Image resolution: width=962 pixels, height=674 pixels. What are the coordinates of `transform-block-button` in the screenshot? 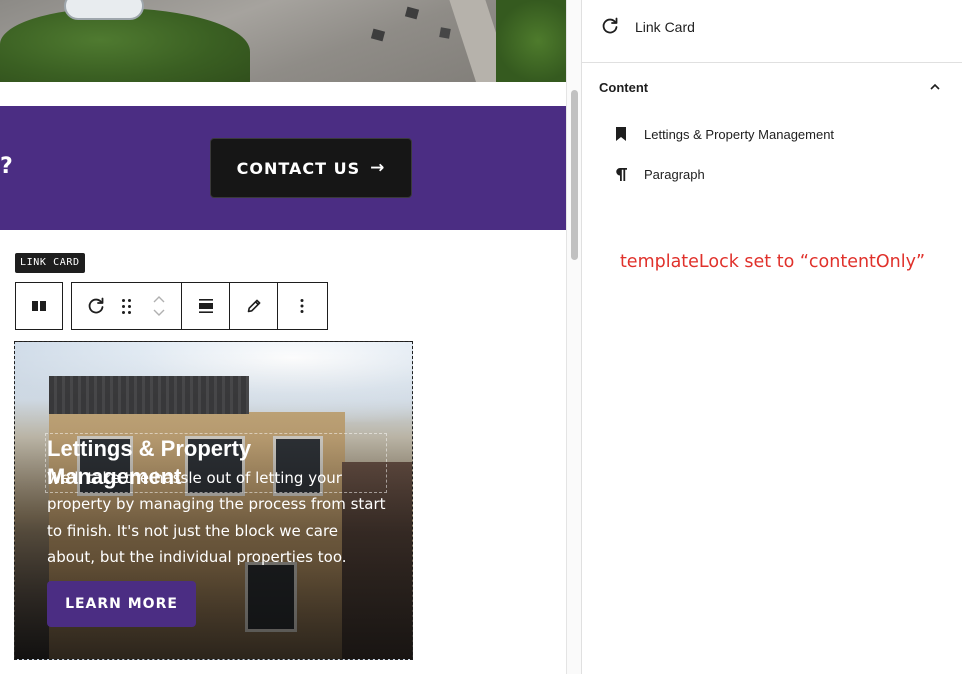 It's located at (96, 306).